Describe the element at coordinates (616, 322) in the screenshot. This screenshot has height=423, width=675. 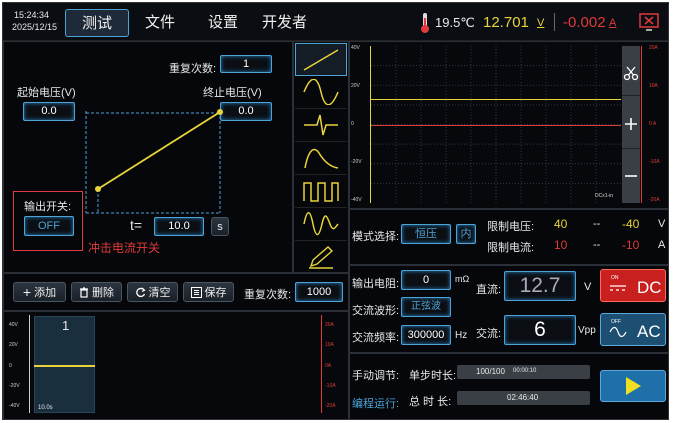
I see `ac-button-state: OFF` at that location.